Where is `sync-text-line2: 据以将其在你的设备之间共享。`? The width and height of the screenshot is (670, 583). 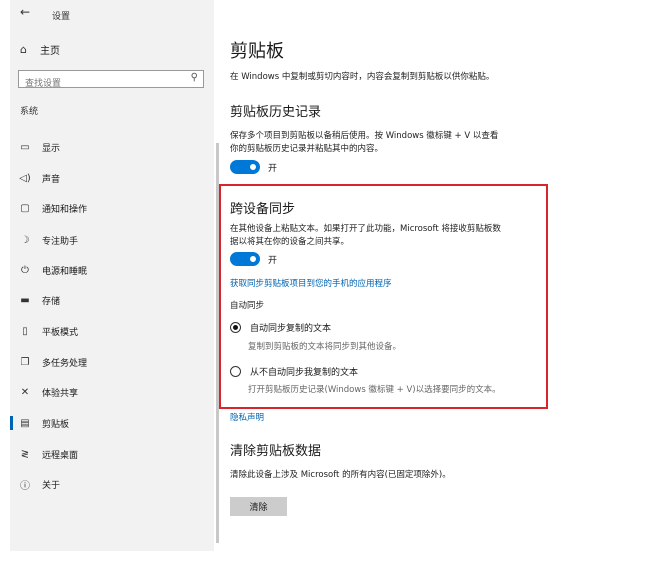 sync-text-line2: 据以将其在你的设备之间共享。 is located at coordinates (290, 242).